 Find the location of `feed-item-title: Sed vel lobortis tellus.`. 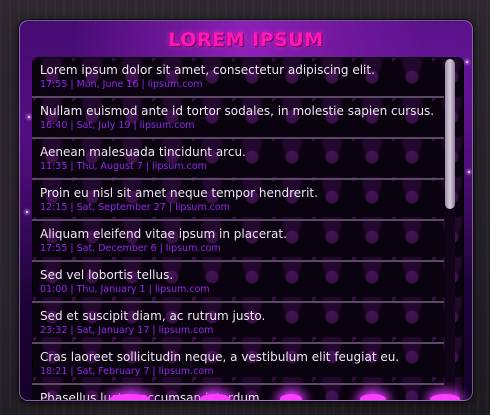

feed-item-title: Sed vel lobortis tellus. is located at coordinates (242, 275).